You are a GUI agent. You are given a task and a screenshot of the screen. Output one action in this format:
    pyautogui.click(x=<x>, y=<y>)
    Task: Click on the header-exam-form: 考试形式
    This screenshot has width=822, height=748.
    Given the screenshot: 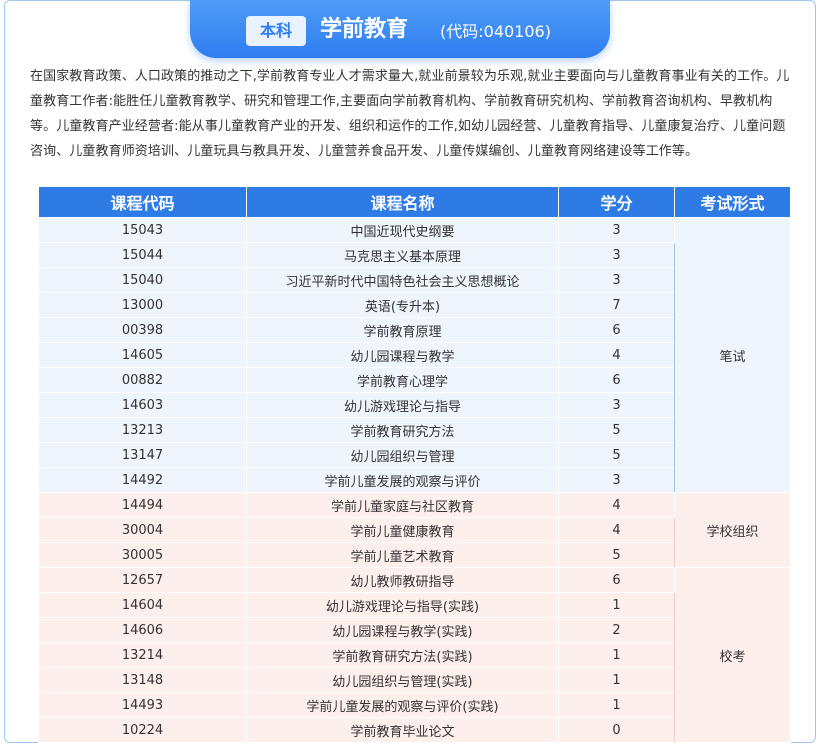 What is the action you would take?
    pyautogui.click(x=732, y=202)
    